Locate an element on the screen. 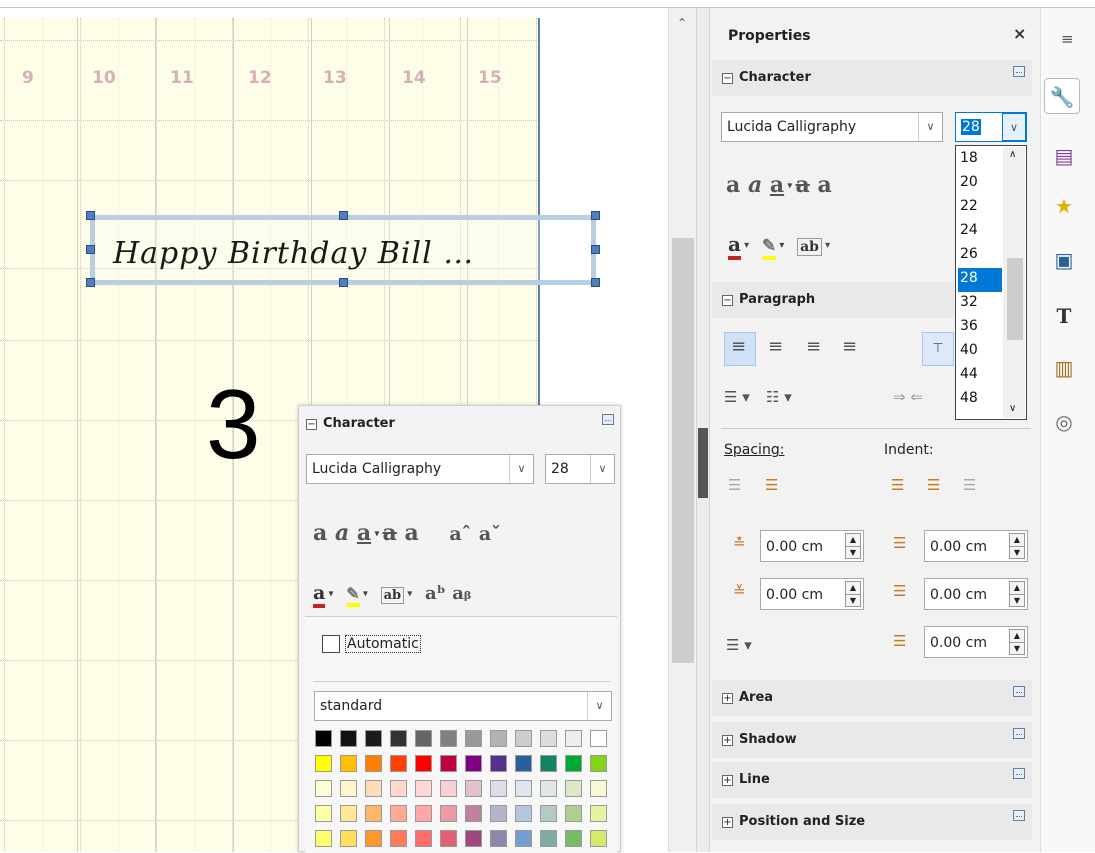  scroll-thumb is located at coordinates (683, 450).